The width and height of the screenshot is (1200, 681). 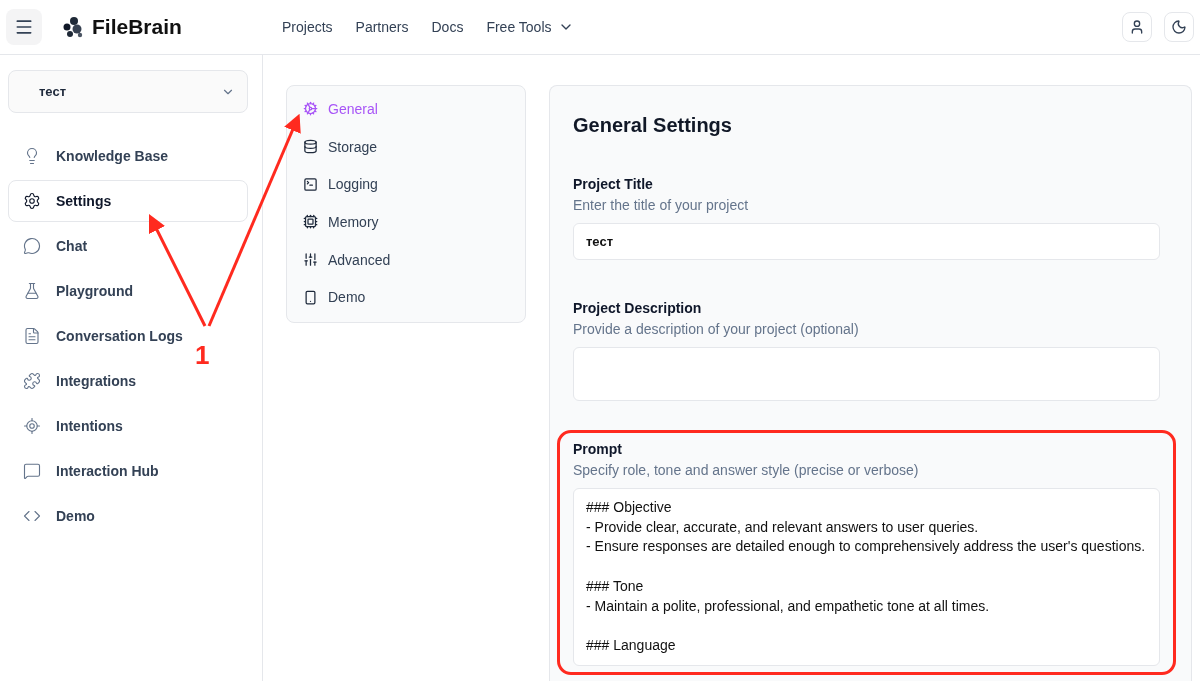 I want to click on target-icon, so click(x=32, y=426).